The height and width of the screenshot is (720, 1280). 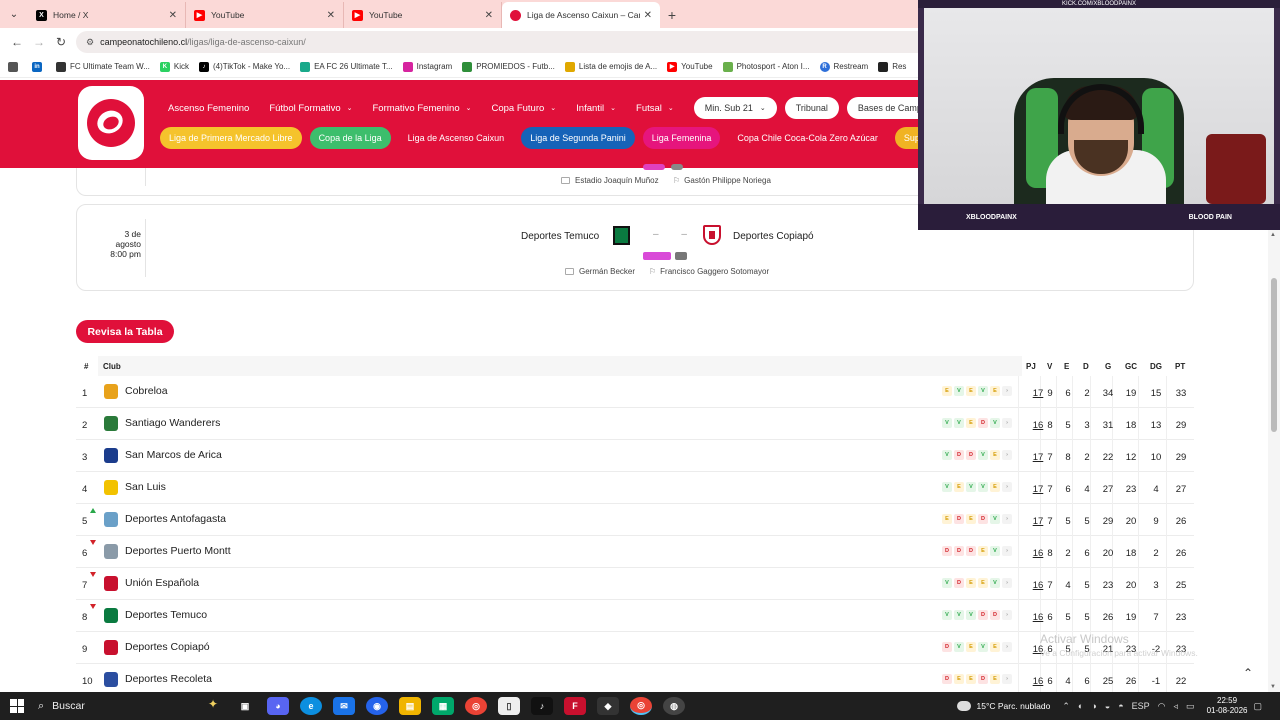 I want to click on tribunal-button: Tribunal, so click(x=811, y=108).